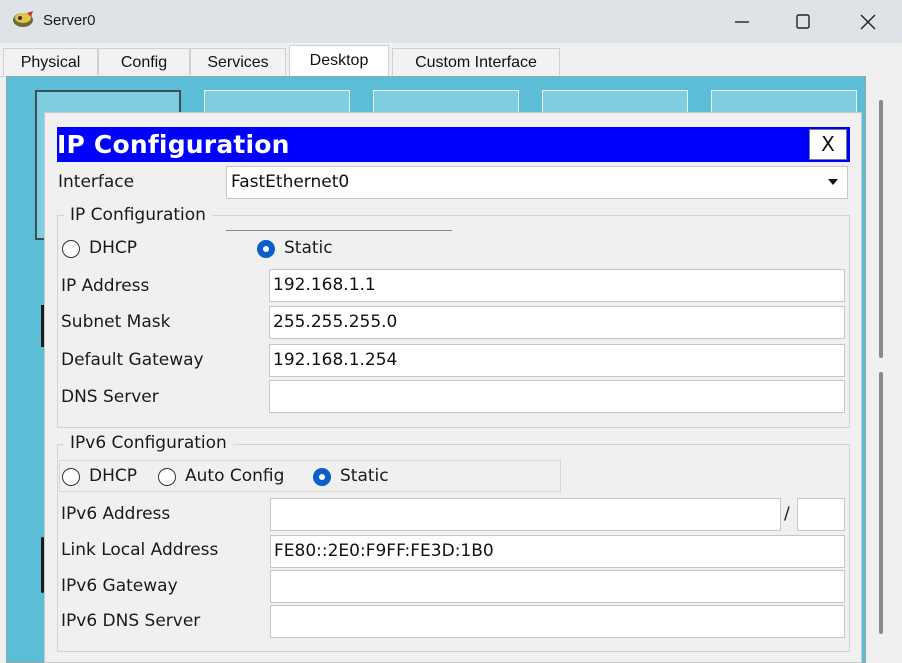 Image resolution: width=902 pixels, height=663 pixels. I want to click on link-local-field: FE80::2E0:F9FF:FE3D:1B0, so click(557, 551).